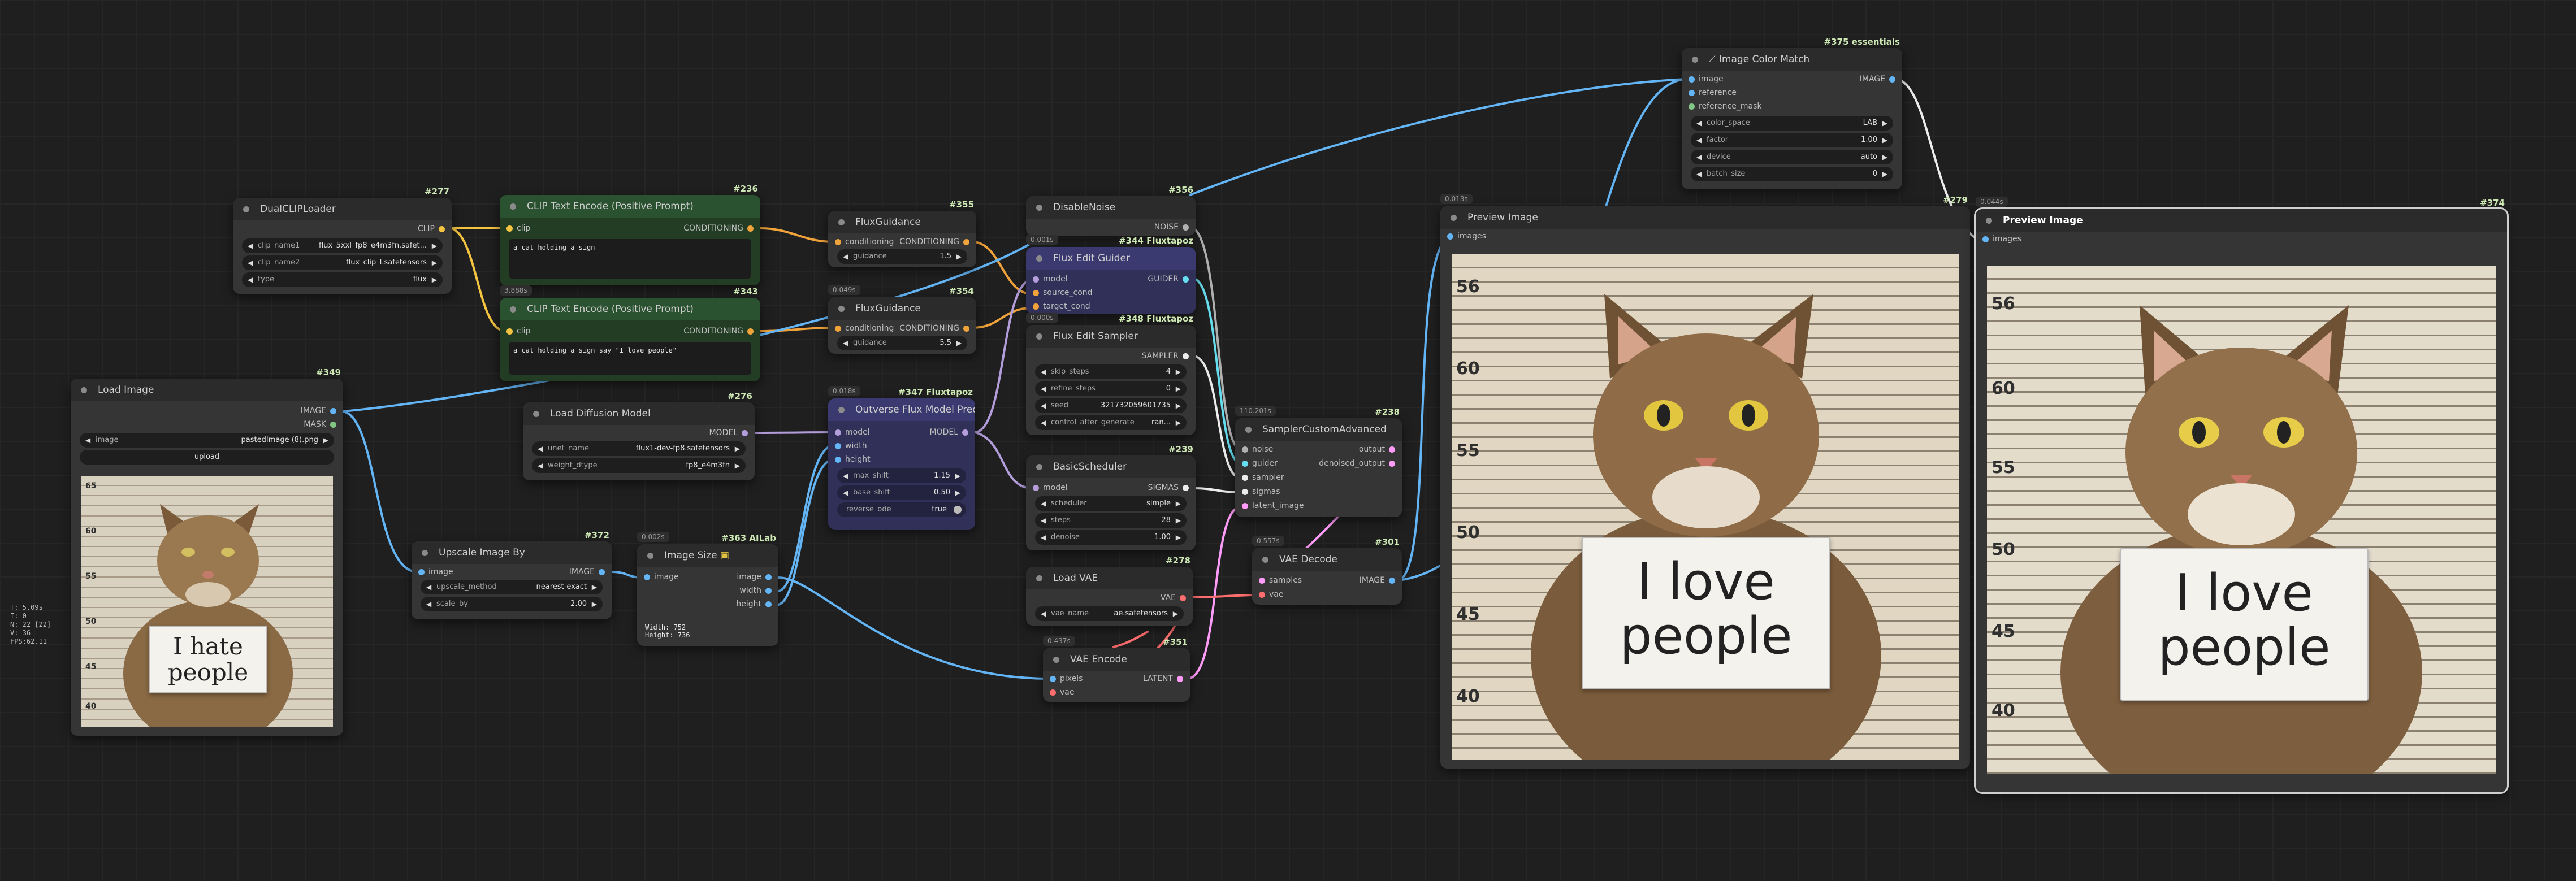 The height and width of the screenshot is (881, 2576). Describe the element at coordinates (728, 433) in the screenshot. I see `output-model: MODEL` at that location.